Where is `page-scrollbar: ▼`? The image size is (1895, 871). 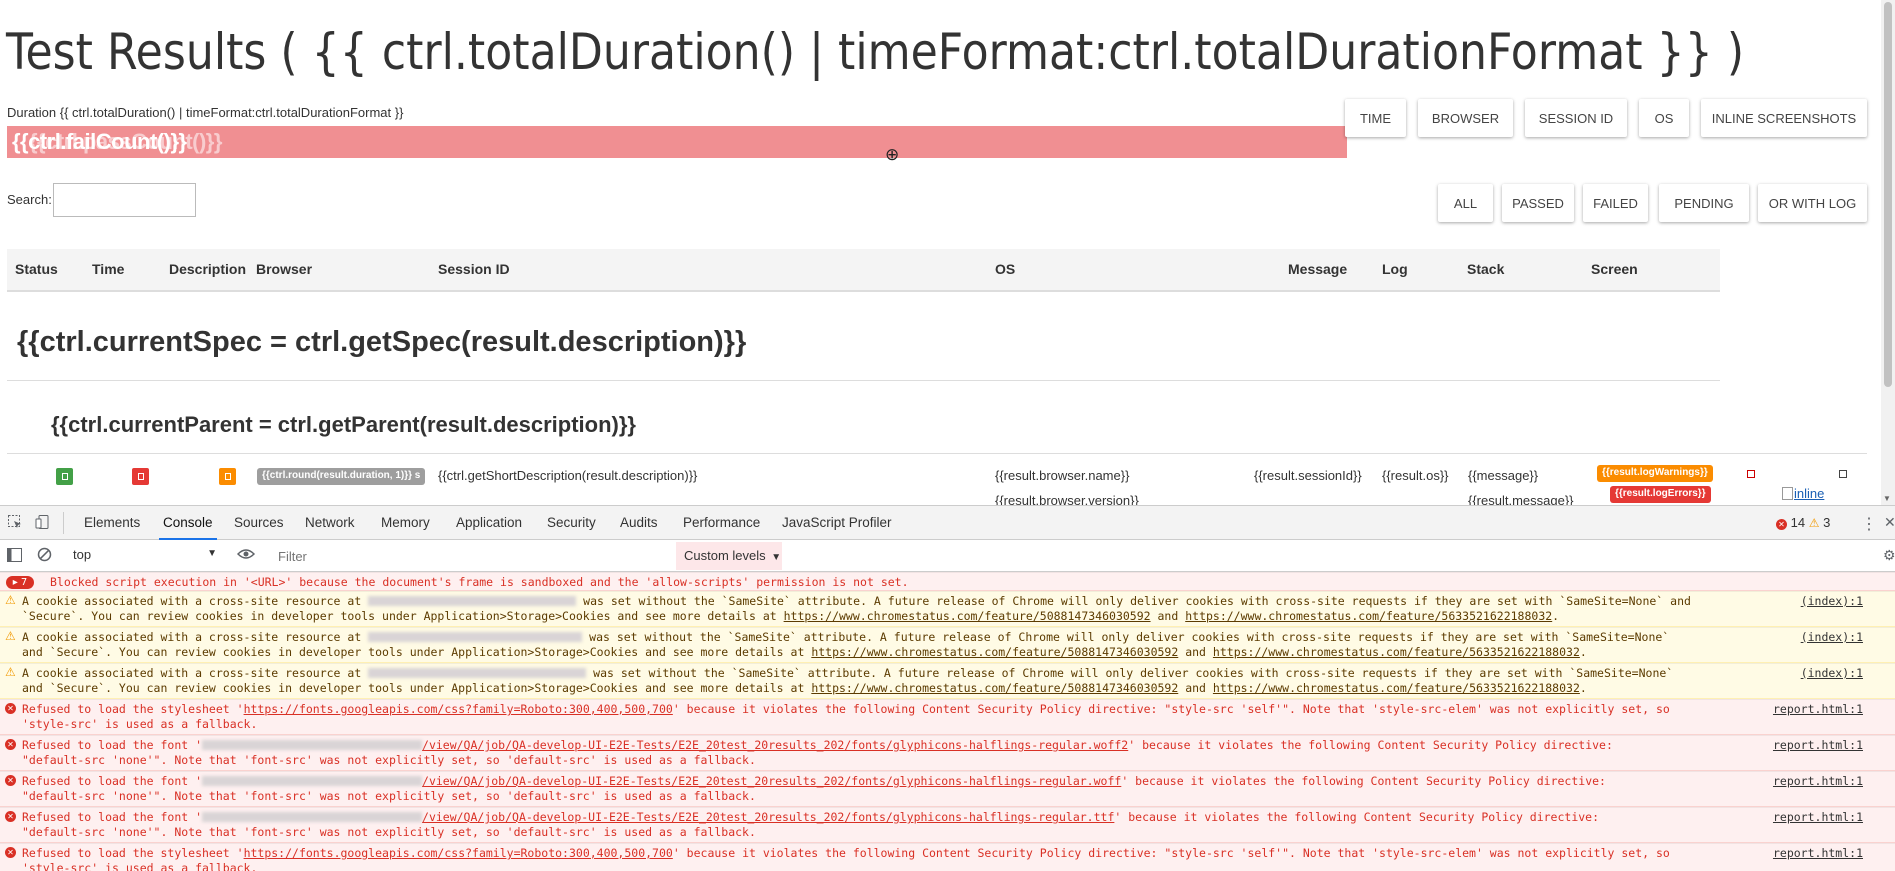 page-scrollbar: ▼ is located at coordinates (1888, 252).